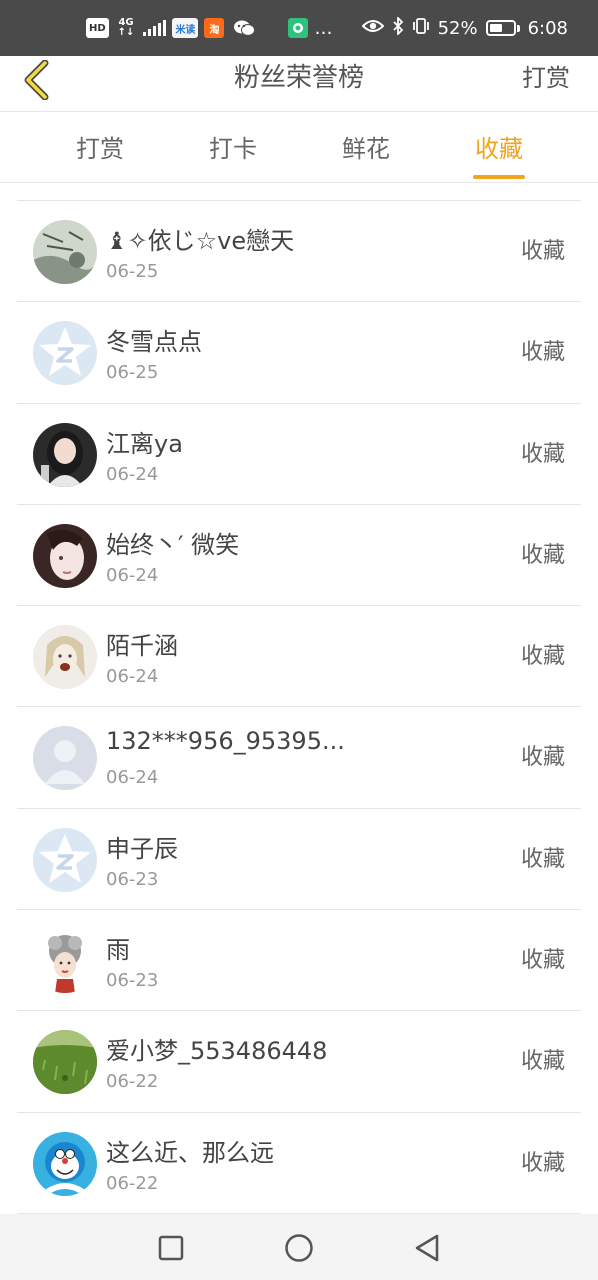 The height and width of the screenshot is (1280, 598). What do you see at coordinates (144, 443) in the screenshot?
I see `user-name: 江离ya` at bounding box center [144, 443].